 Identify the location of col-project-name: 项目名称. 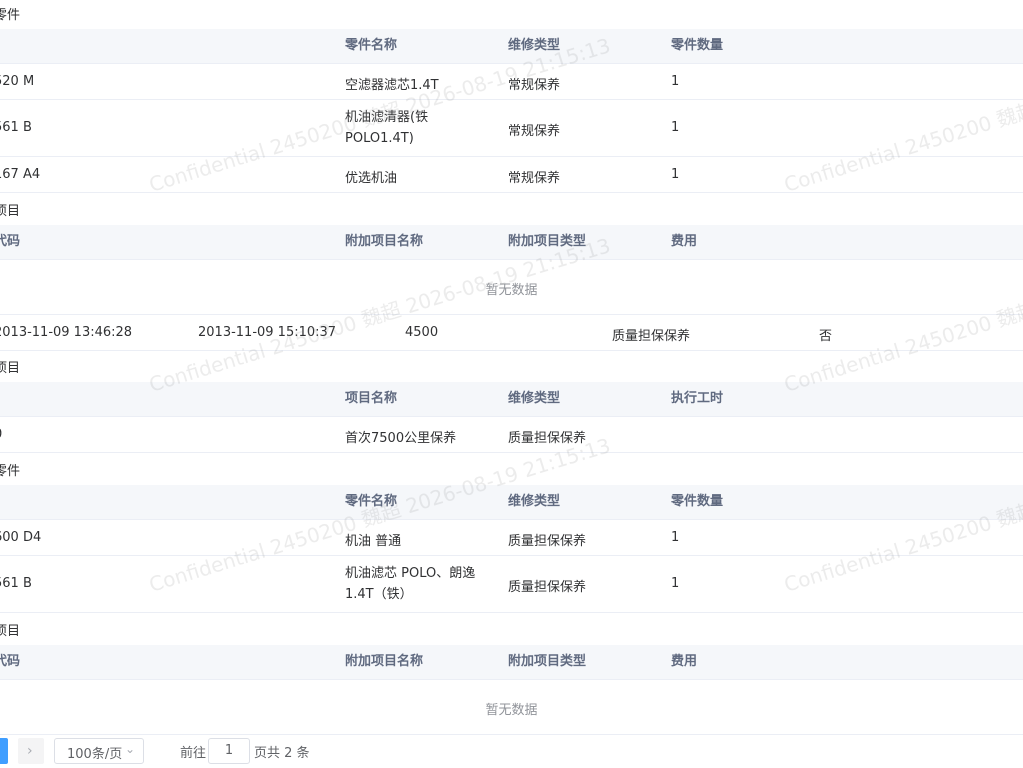
(371, 398).